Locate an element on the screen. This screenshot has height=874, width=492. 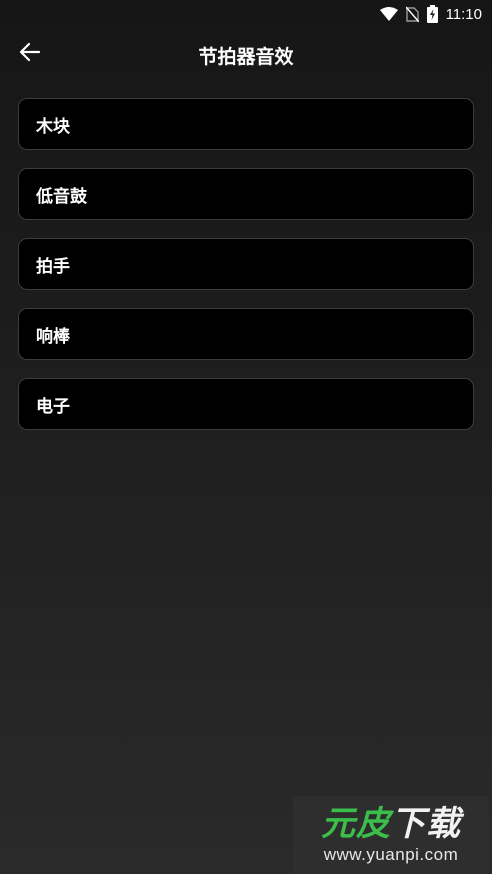
sound-option-bass-drum: 低音鼓 is located at coordinates (246, 194).